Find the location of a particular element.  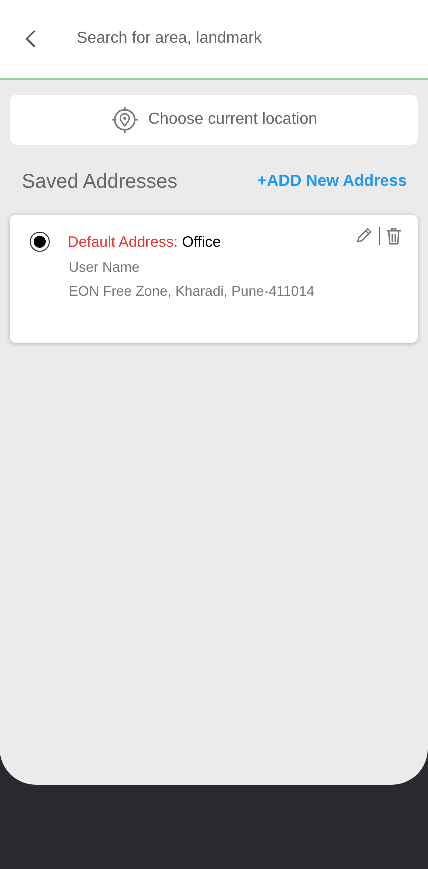

trash-icon is located at coordinates (394, 236).